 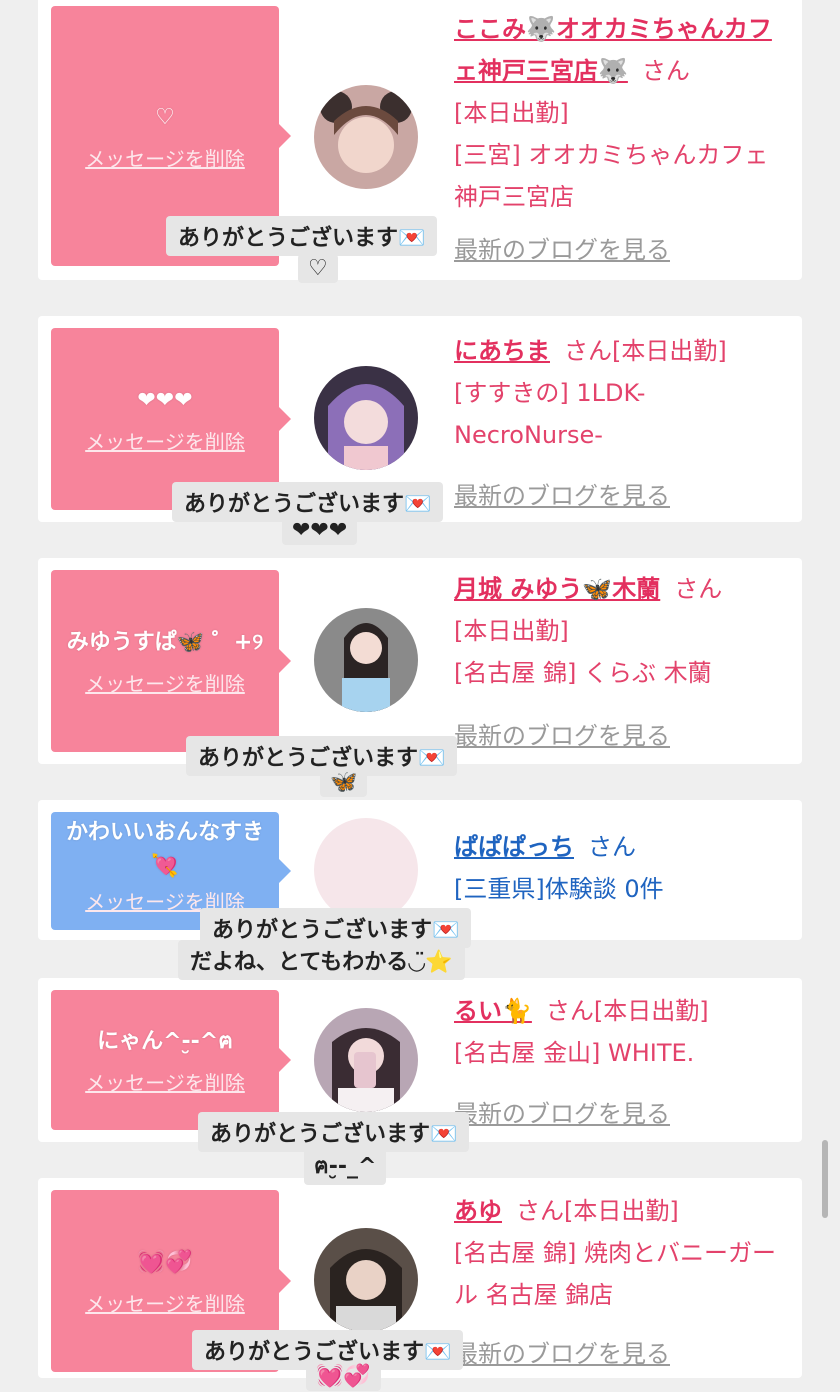 What do you see at coordinates (344, 782) in the screenshot?
I see `caption-line: 🦋` at bounding box center [344, 782].